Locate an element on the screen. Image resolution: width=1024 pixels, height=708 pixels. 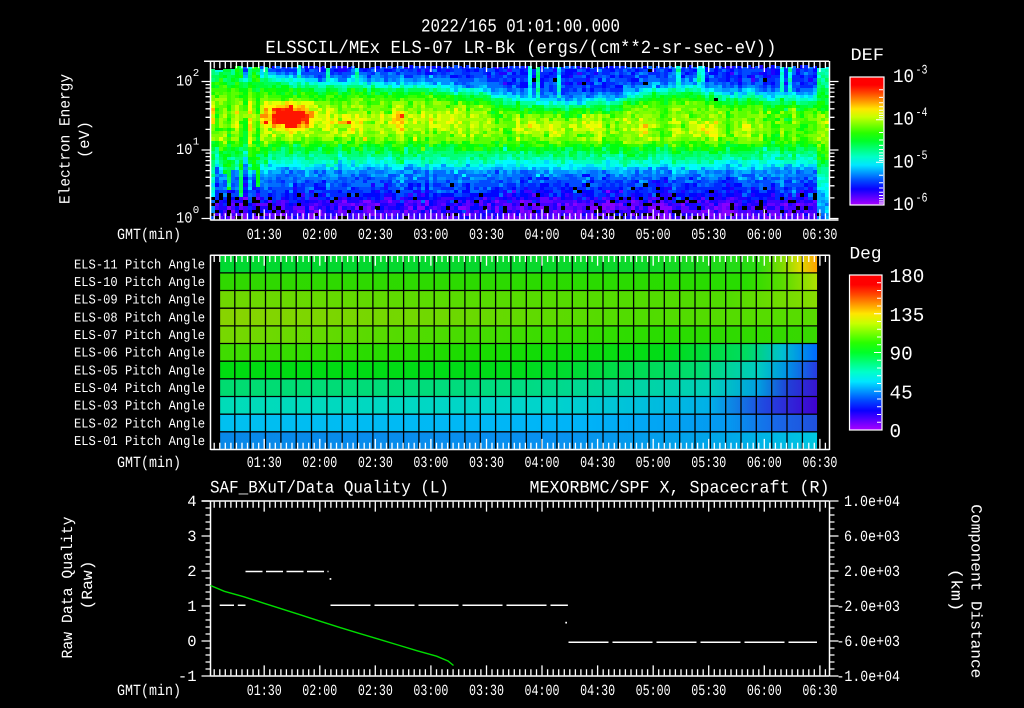
svg-text: 6.0e+03 is located at coordinates (872, 537).